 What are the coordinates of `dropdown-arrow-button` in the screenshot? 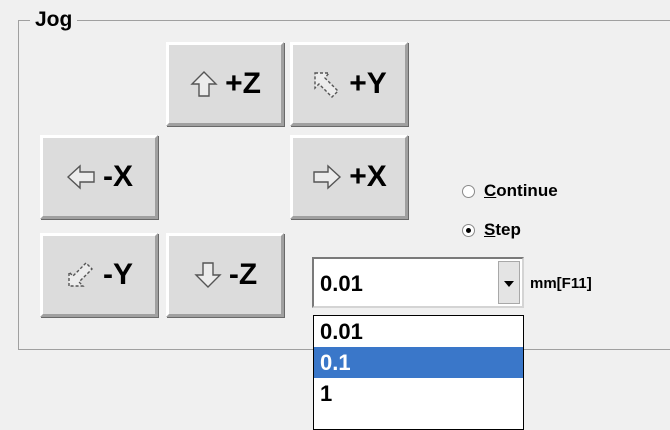 It's located at (509, 282).